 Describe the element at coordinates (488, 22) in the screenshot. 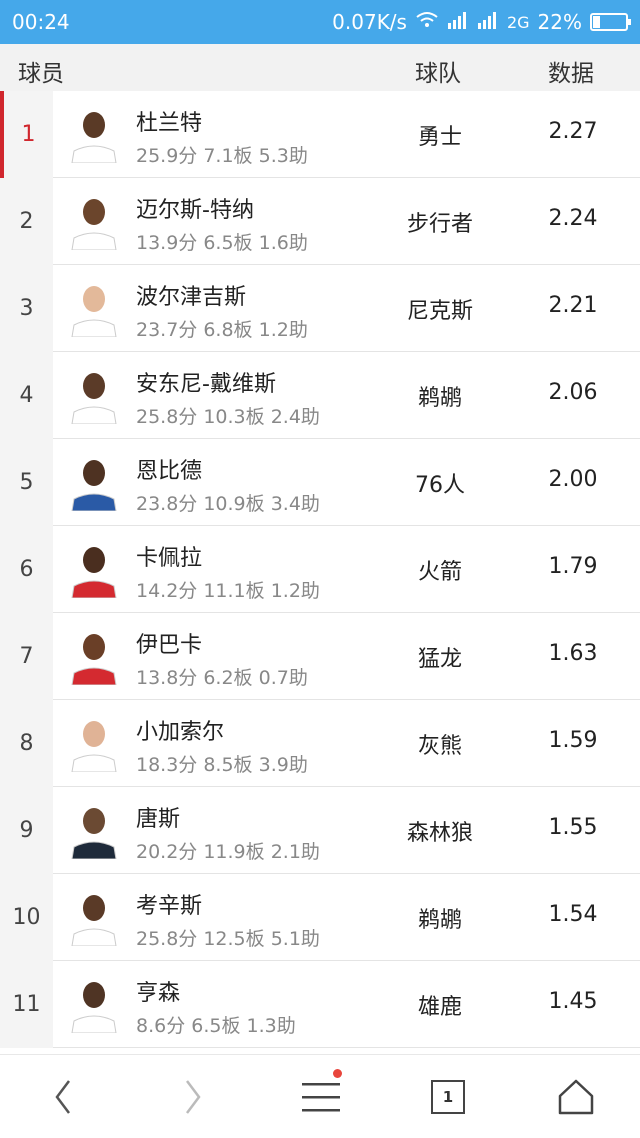

I see `signal-2-icon` at that location.